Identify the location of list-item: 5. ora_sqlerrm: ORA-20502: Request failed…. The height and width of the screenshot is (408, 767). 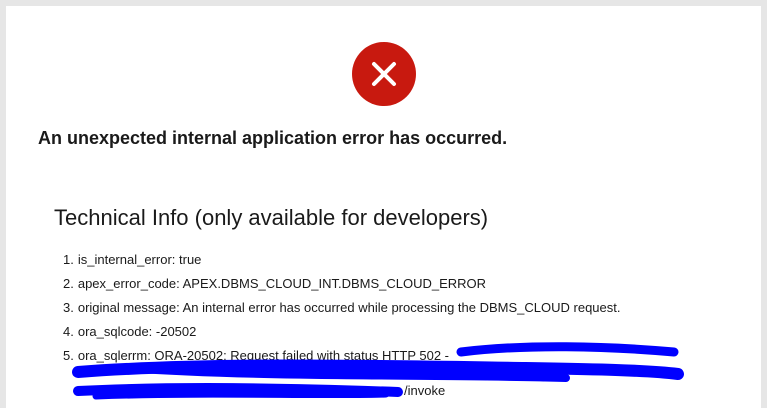
(342, 356).